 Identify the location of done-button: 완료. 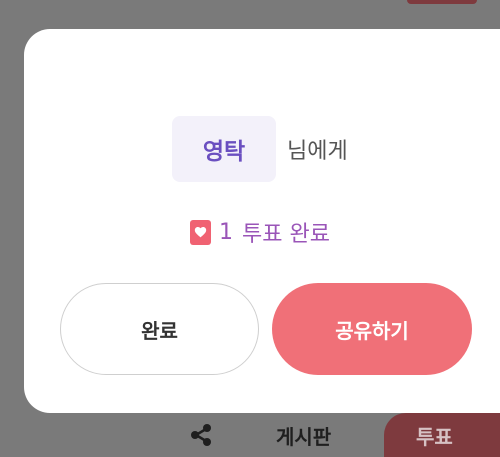
(159, 329).